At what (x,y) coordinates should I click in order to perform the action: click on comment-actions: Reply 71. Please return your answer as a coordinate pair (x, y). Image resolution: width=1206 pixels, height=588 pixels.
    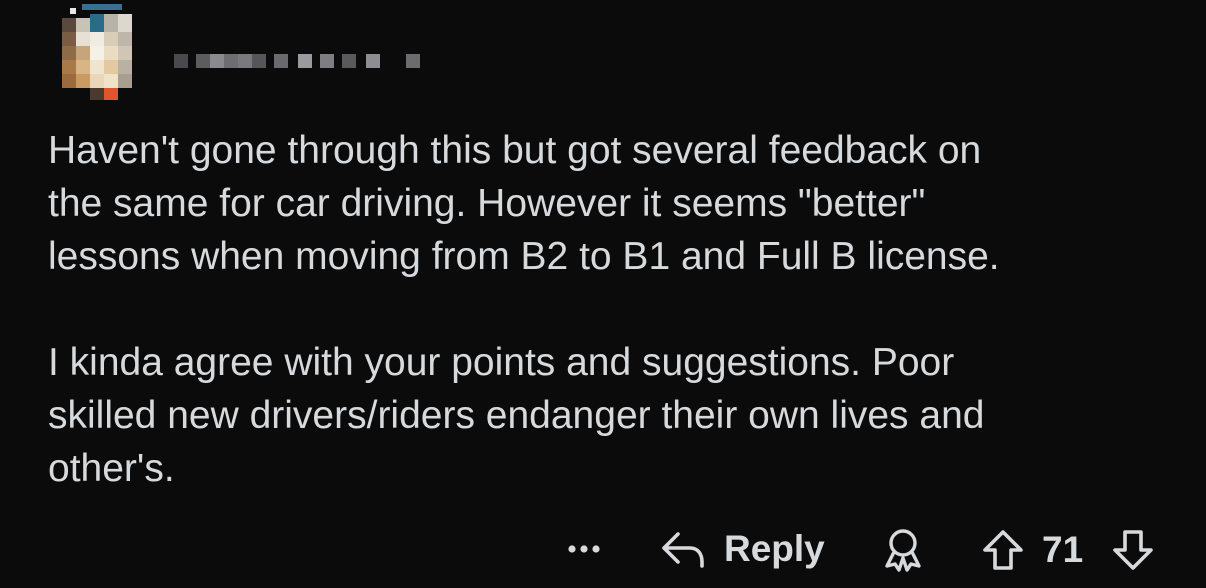
    Looking at the image, I should click on (603, 550).